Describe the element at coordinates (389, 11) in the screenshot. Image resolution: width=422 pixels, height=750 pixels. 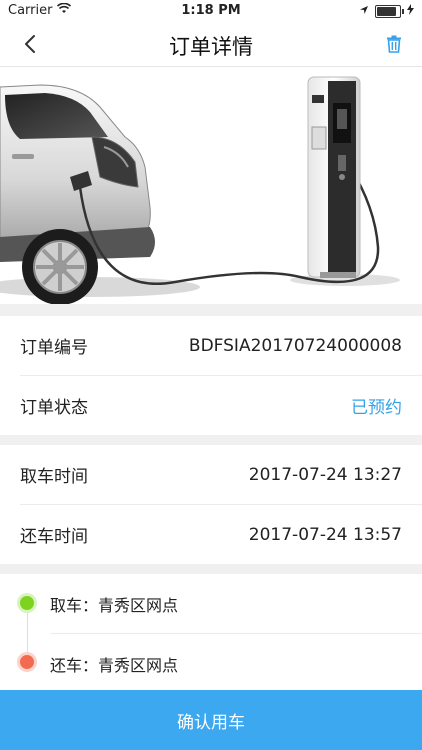
I see `battery-icon` at that location.